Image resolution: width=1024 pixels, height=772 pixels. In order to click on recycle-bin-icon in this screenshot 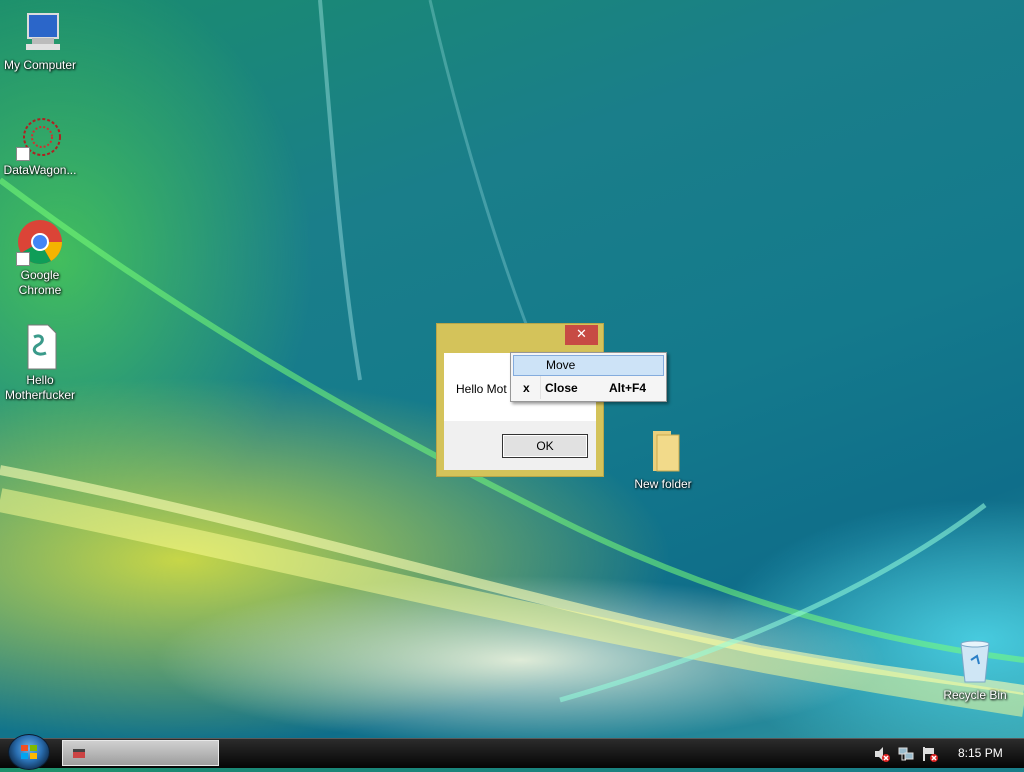, I will do `click(975, 662)`.